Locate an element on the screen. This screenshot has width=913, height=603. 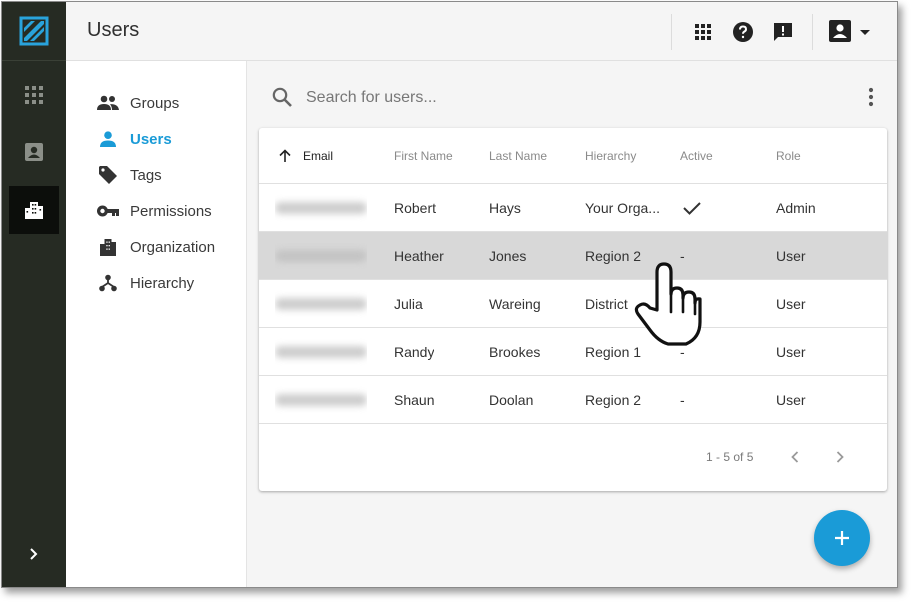
pagination-bar: 1 - 5 of 5 is located at coordinates (573, 458).